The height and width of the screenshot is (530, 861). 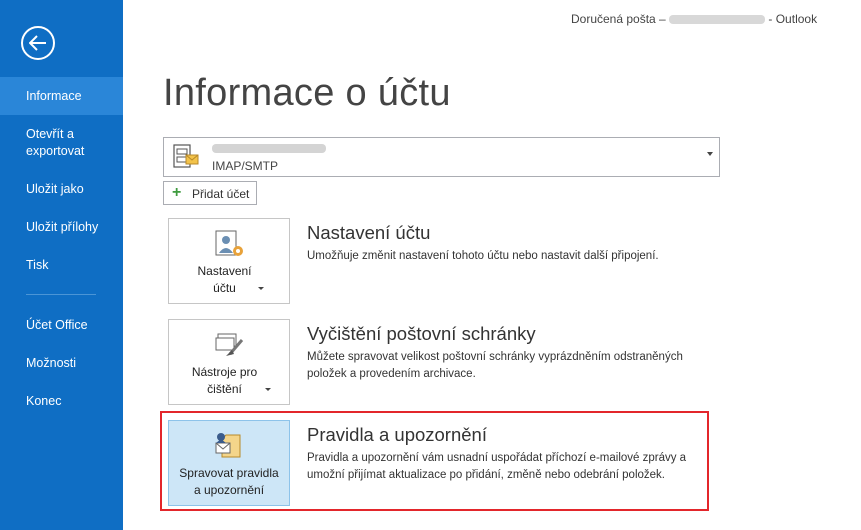 What do you see at coordinates (229, 243) in the screenshot?
I see `account-settings-icon` at bounding box center [229, 243].